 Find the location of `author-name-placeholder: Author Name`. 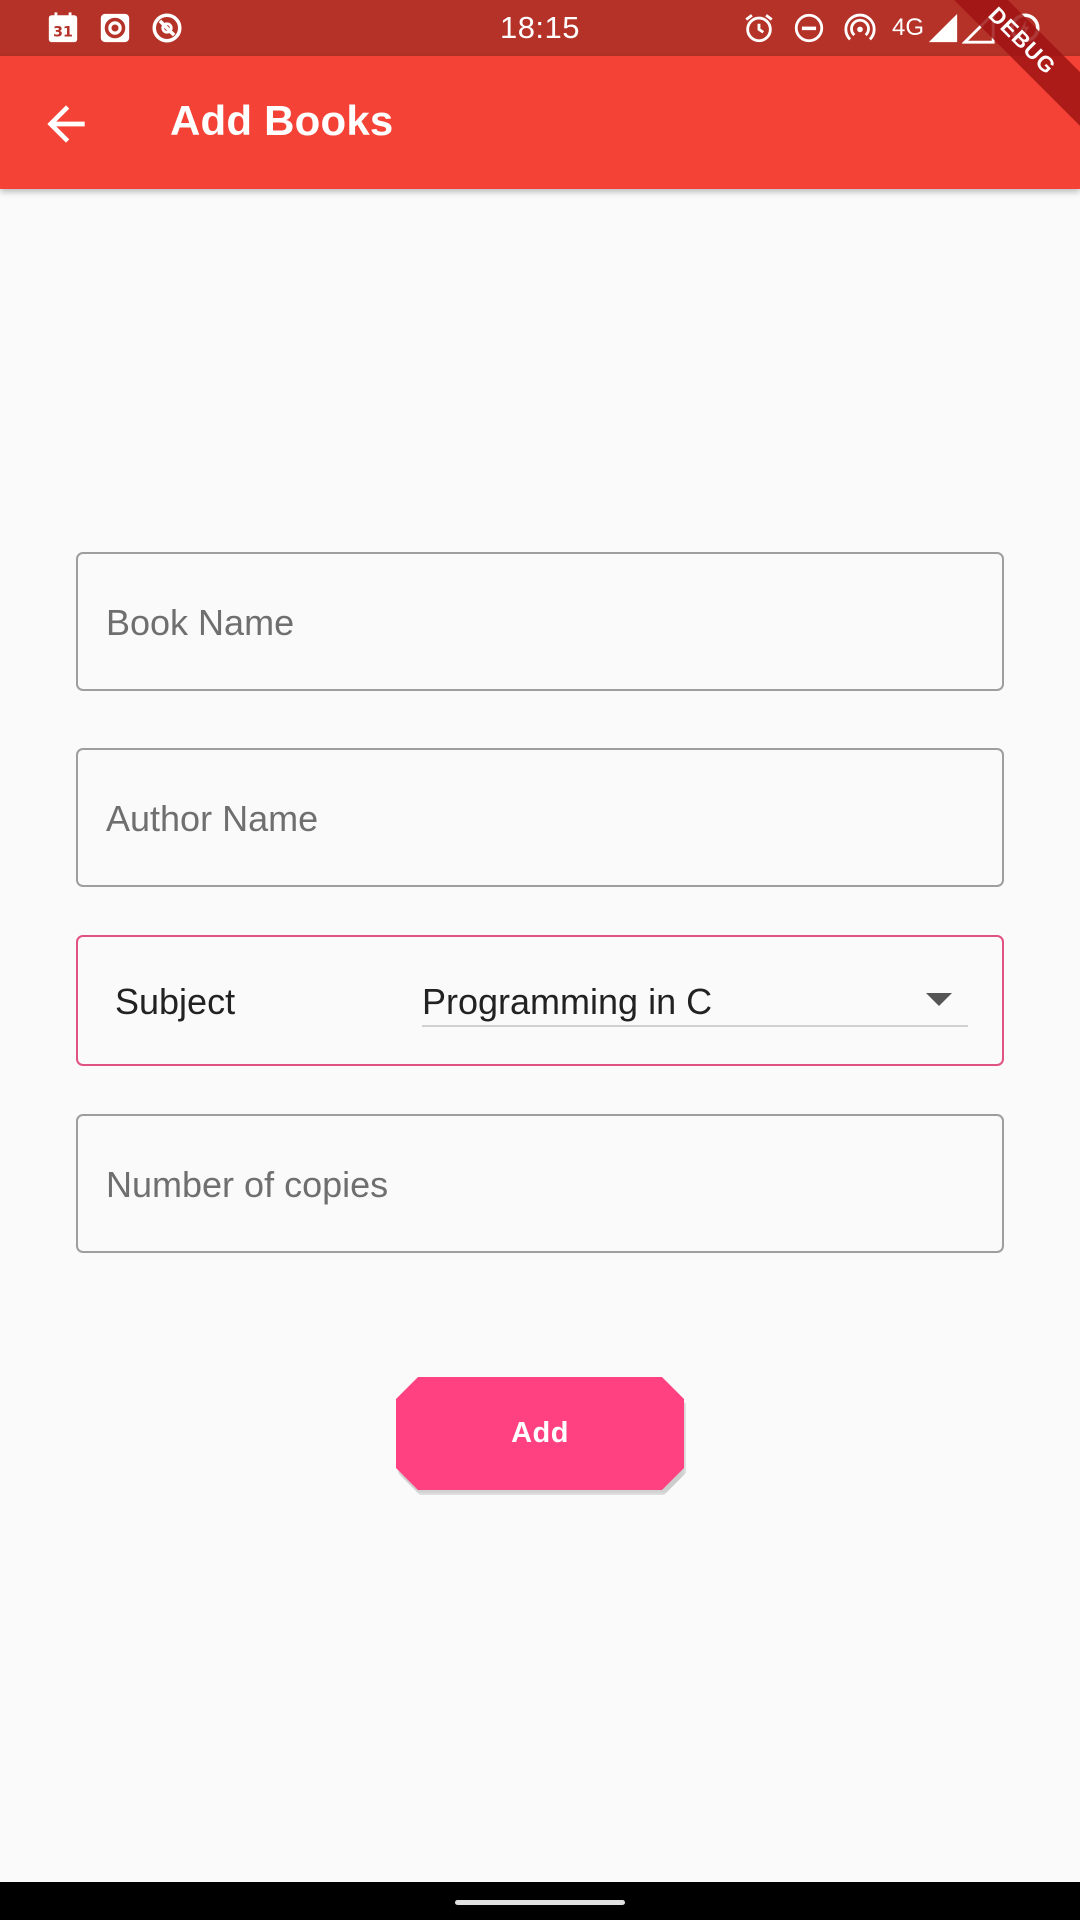

author-name-placeholder: Author Name is located at coordinates (212, 818).